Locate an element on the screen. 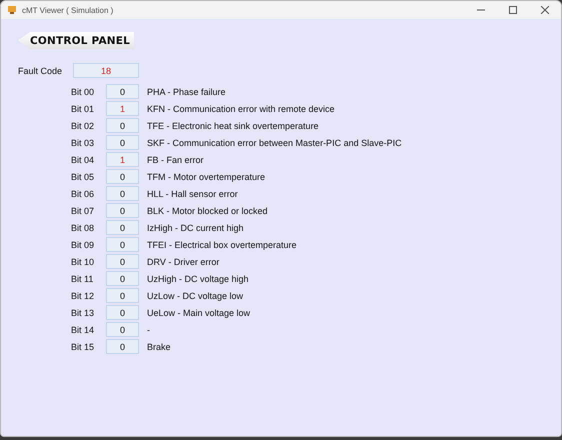 The image size is (562, 440). bit-label: Bit 02 is located at coordinates (83, 125).